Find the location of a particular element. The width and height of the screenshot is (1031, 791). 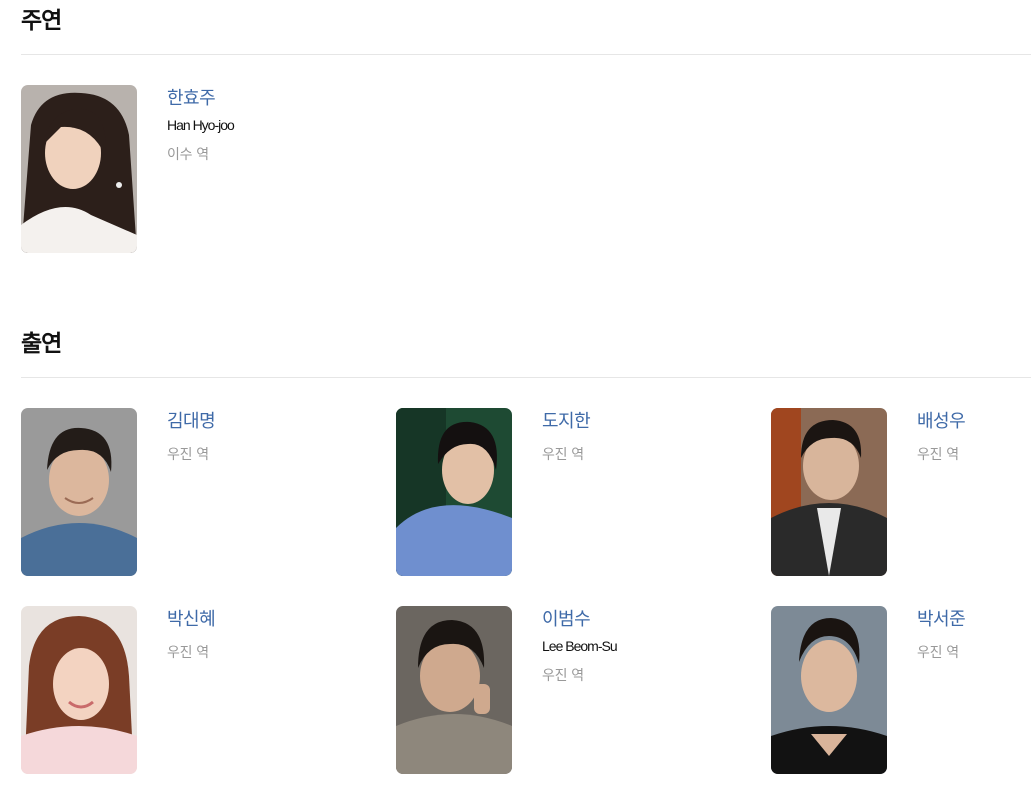

cast-role: 이수 역 is located at coordinates (188, 155).